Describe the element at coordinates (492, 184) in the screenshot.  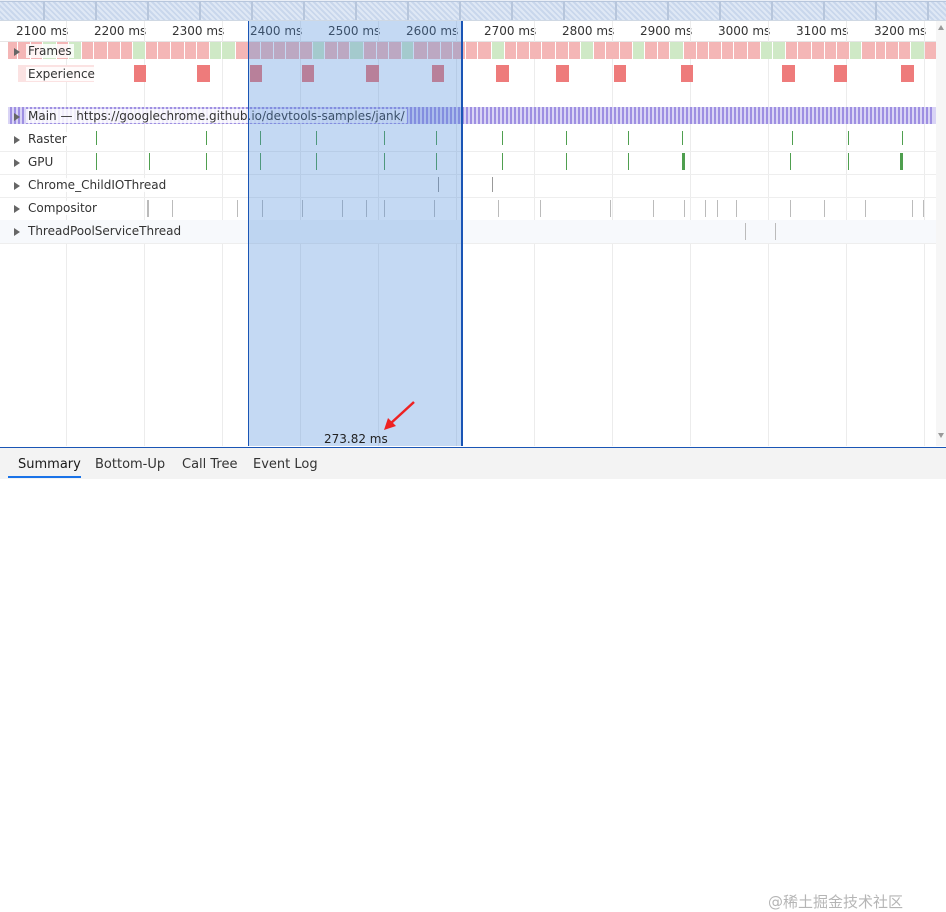
I see `io-task` at that location.